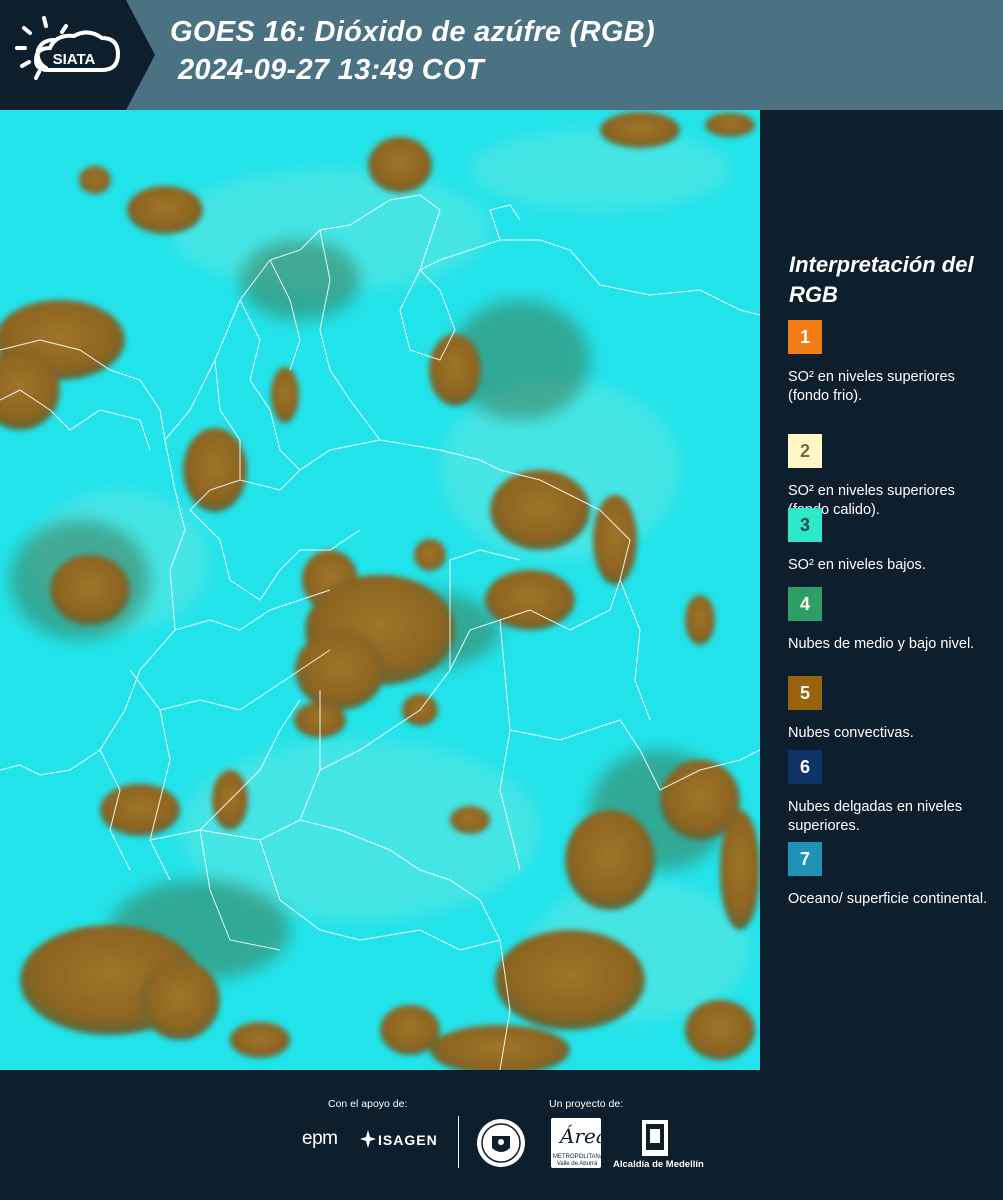  Describe the element at coordinates (851, 733) in the screenshot. I see `legend-label: Nubes convectivas.` at that location.